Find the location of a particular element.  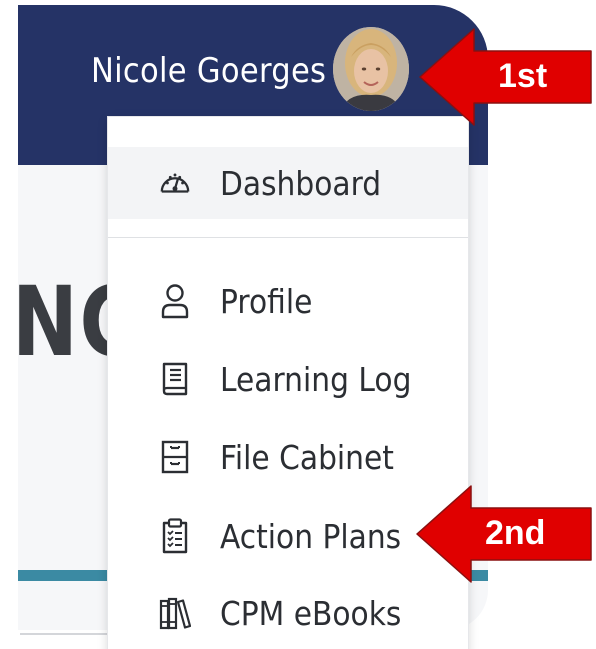

menu-item-learning-log: Learning Log is located at coordinates (288, 379).